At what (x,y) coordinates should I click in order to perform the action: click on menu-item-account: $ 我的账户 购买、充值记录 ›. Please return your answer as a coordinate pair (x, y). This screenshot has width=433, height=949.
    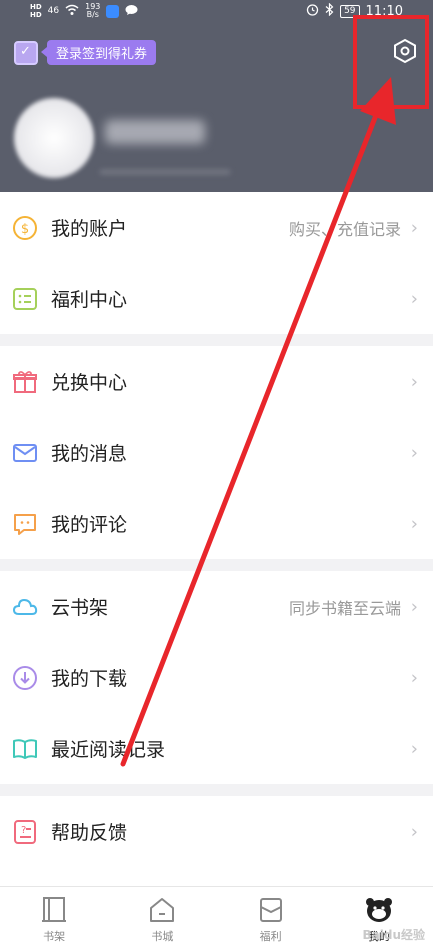
    Looking at the image, I should click on (216, 227).